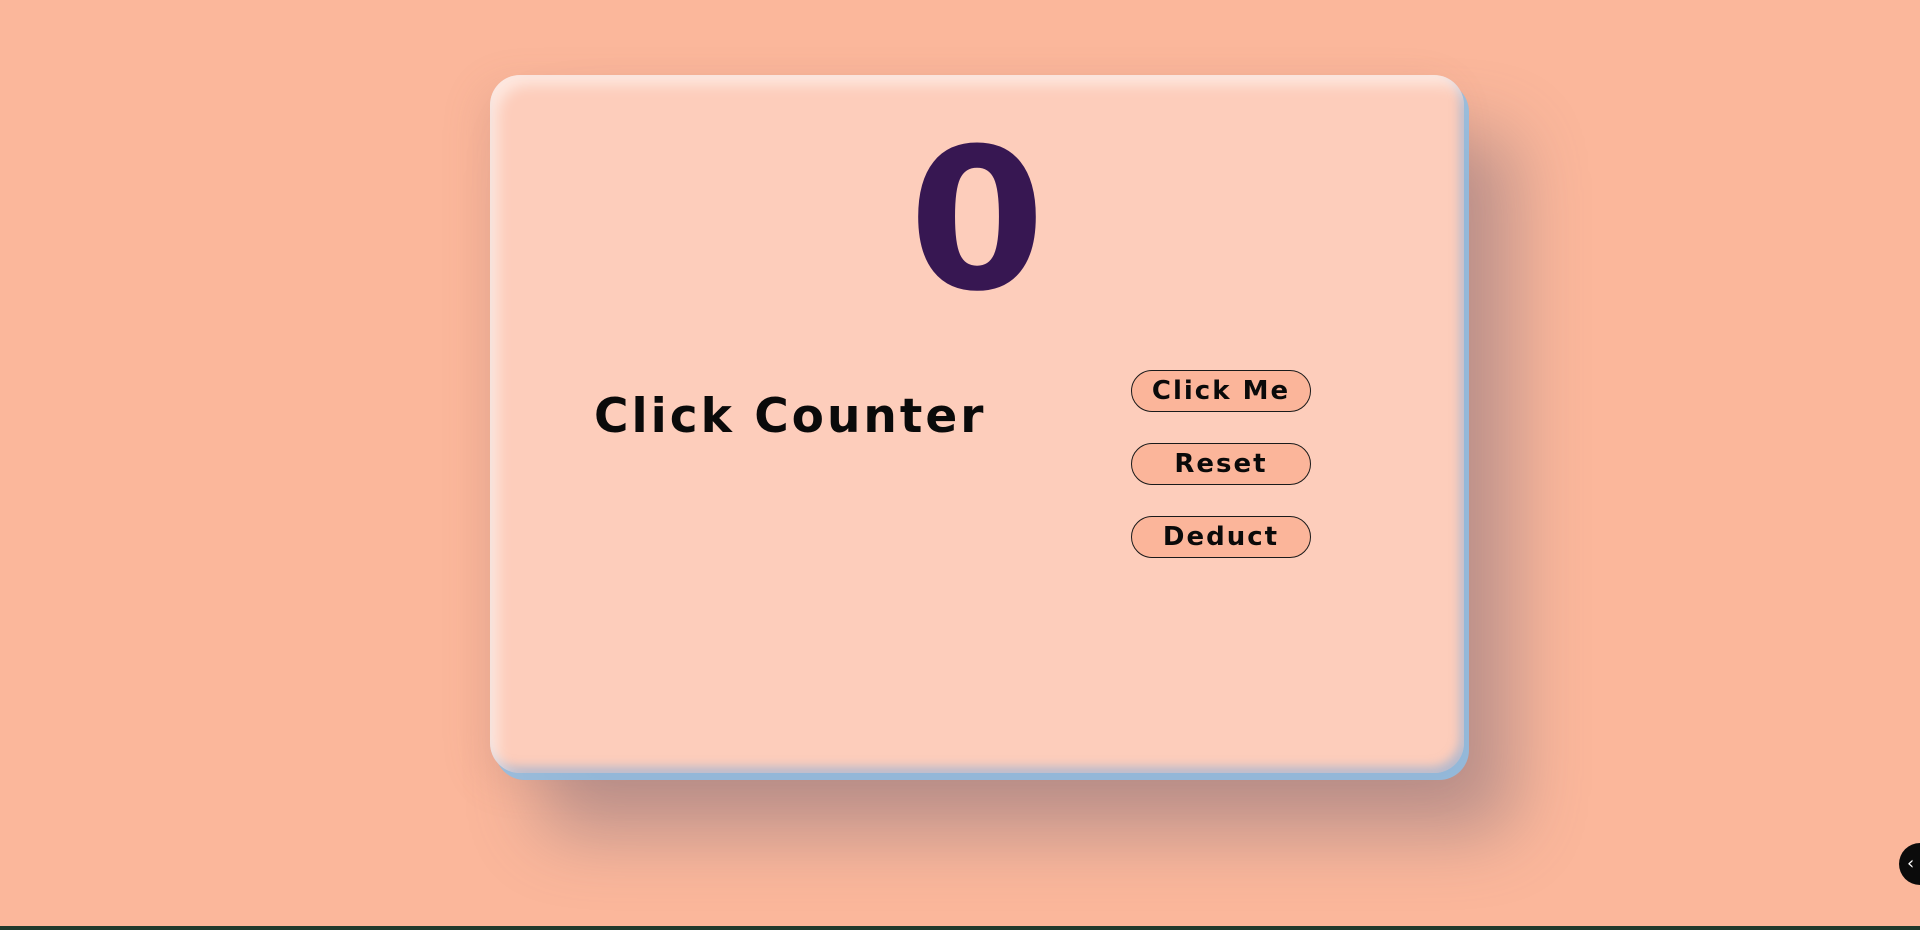 This screenshot has height=930, width=1920. I want to click on deduct-button: Deduct, so click(1221, 537).